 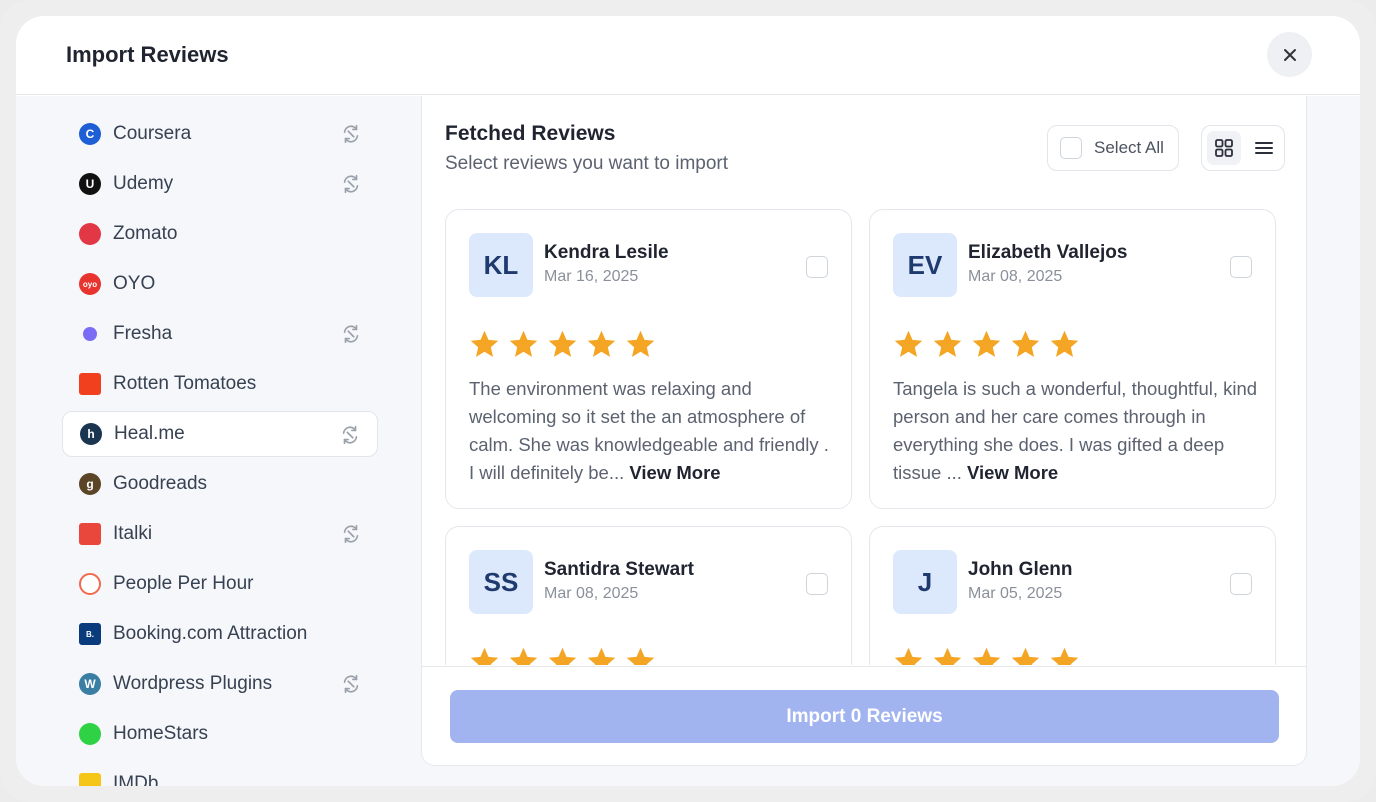 What do you see at coordinates (147, 54) in the screenshot?
I see `dialog-title: Import Reviews` at bounding box center [147, 54].